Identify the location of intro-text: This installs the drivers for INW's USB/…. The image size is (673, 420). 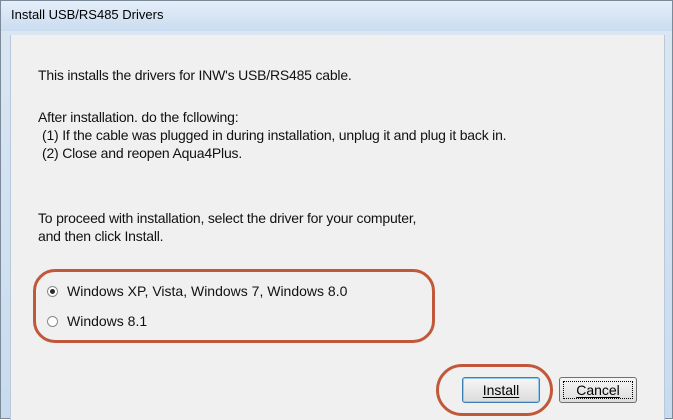
(195, 75).